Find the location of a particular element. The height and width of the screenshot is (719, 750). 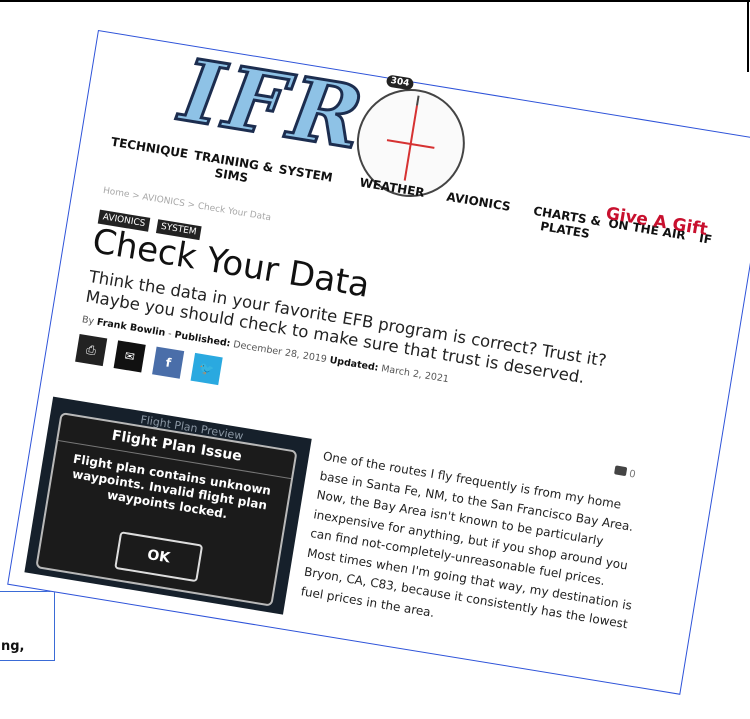

dialog-ok-button: OK is located at coordinates (159, 557).